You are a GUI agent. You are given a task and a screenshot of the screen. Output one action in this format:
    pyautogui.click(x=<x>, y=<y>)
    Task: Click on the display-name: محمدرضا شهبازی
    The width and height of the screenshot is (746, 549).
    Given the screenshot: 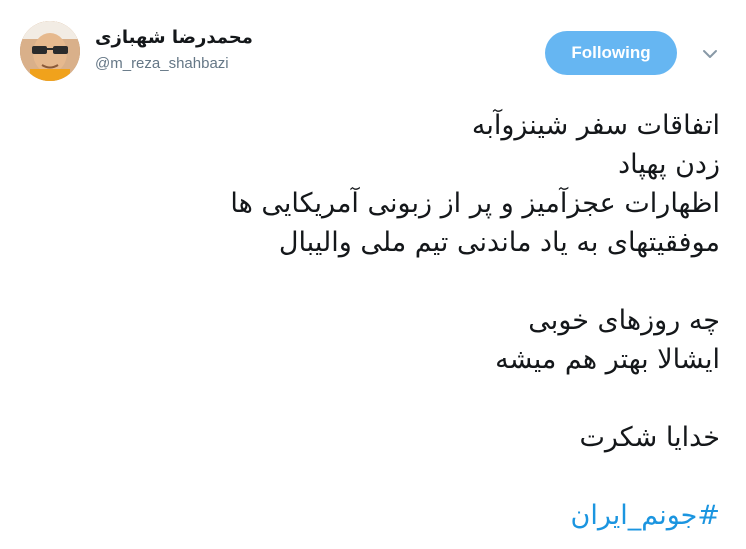 What is the action you would take?
    pyautogui.click(x=174, y=38)
    